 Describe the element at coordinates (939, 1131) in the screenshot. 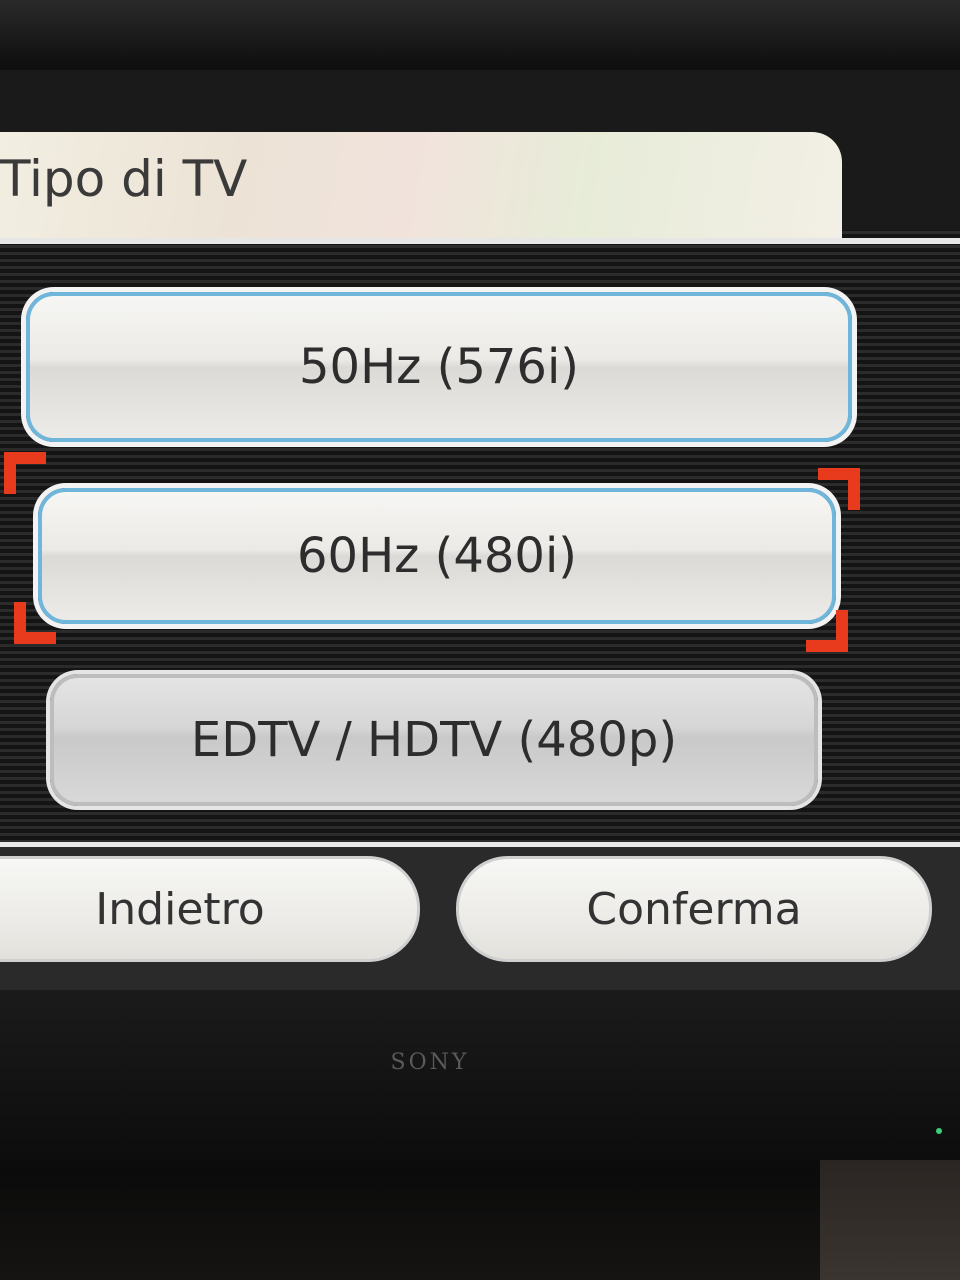

I see `power-led-icon` at that location.